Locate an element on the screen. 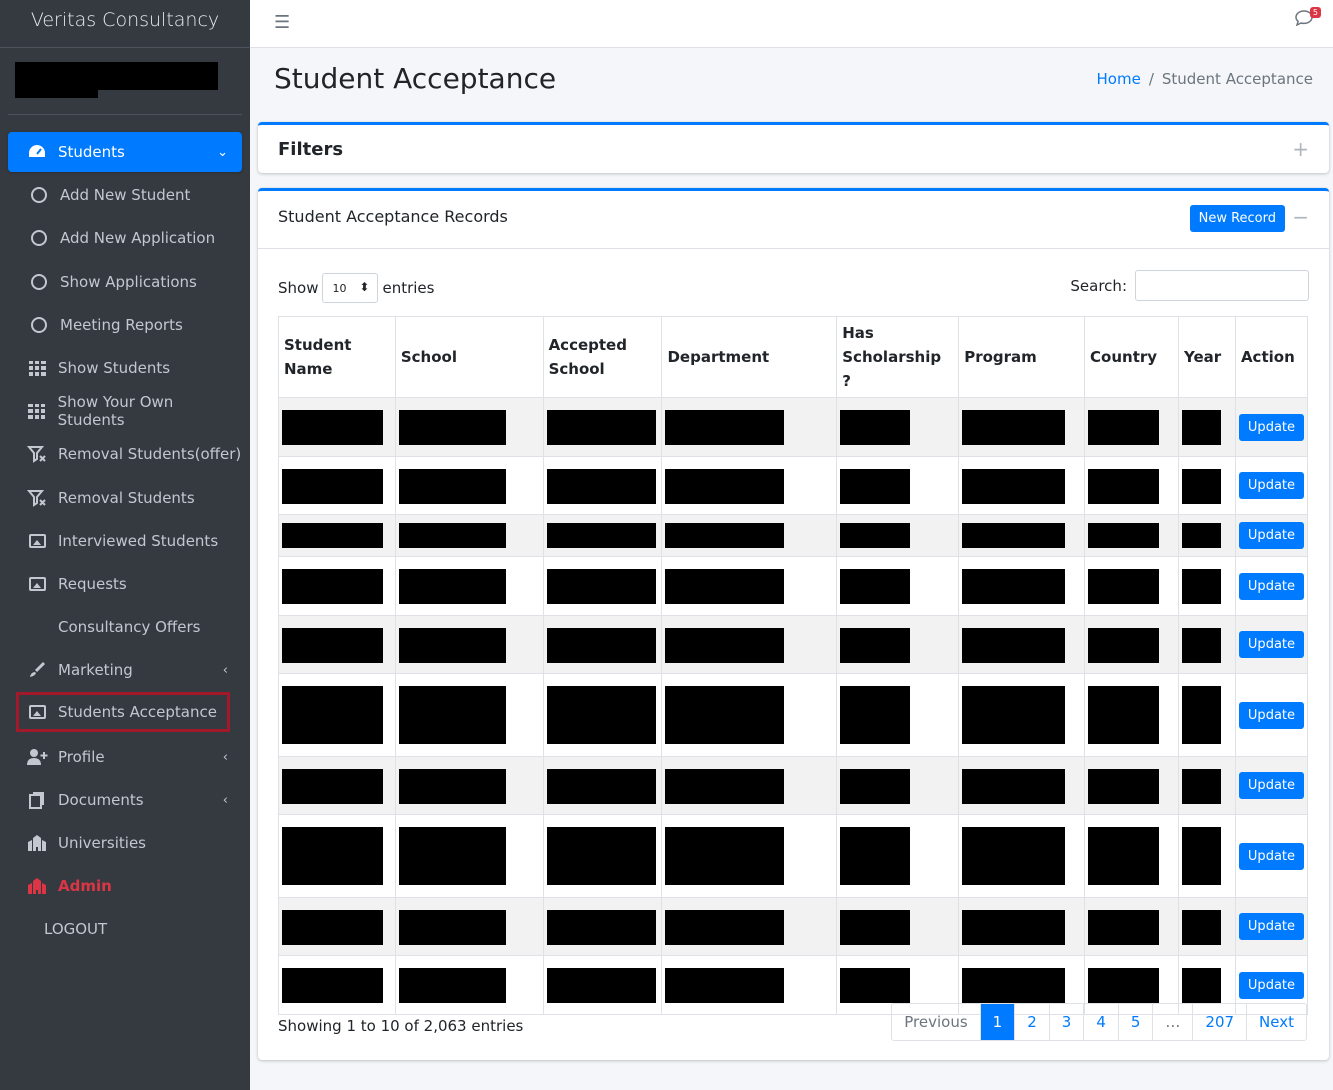  sidebar-item-show-your-own-students: Show Your Own Students is located at coordinates (125, 411).